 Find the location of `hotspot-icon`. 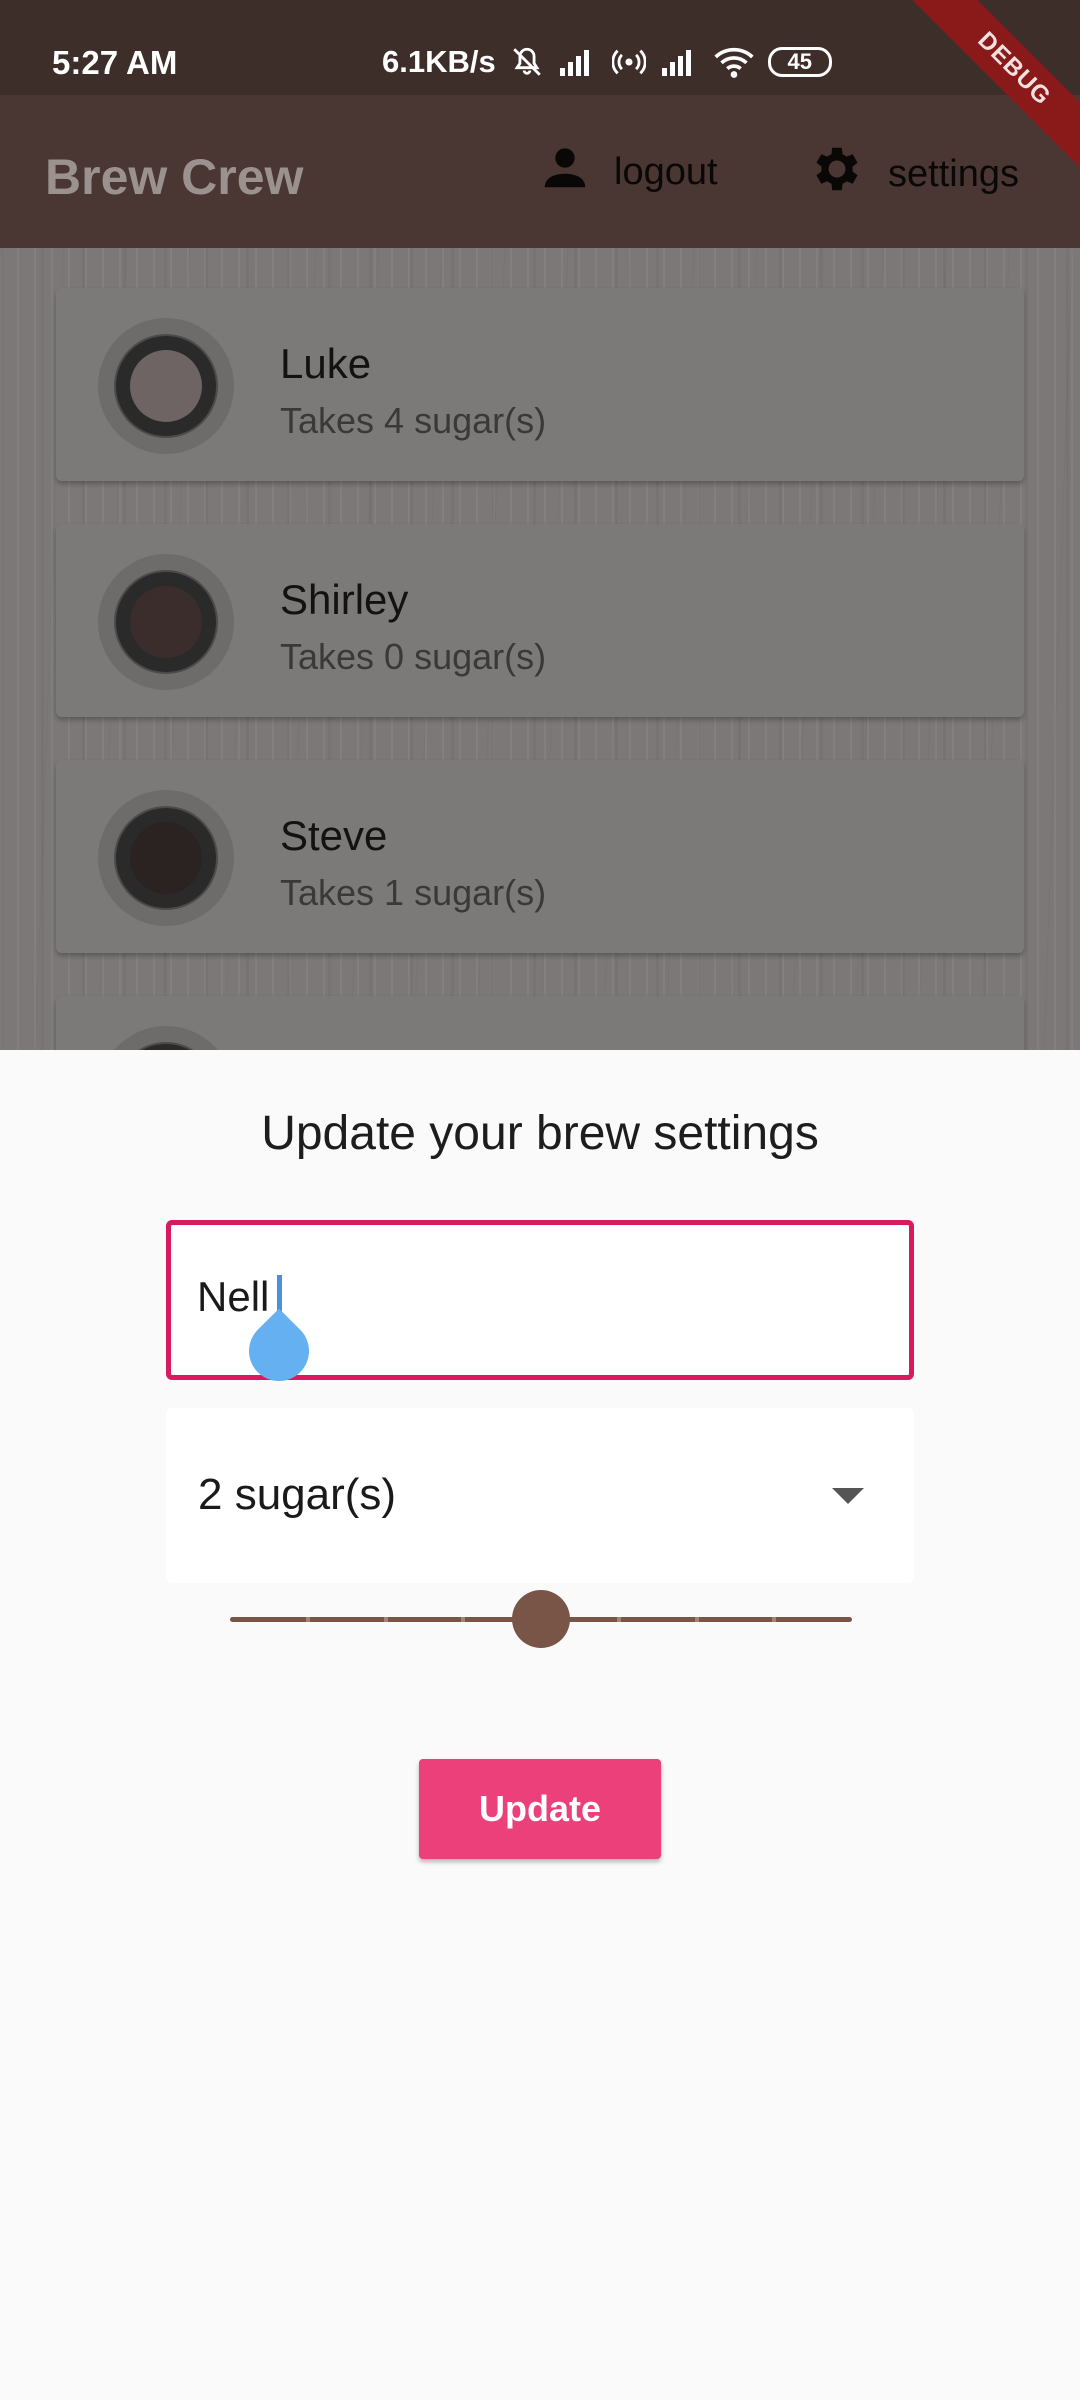

hotspot-icon is located at coordinates (628, 62).